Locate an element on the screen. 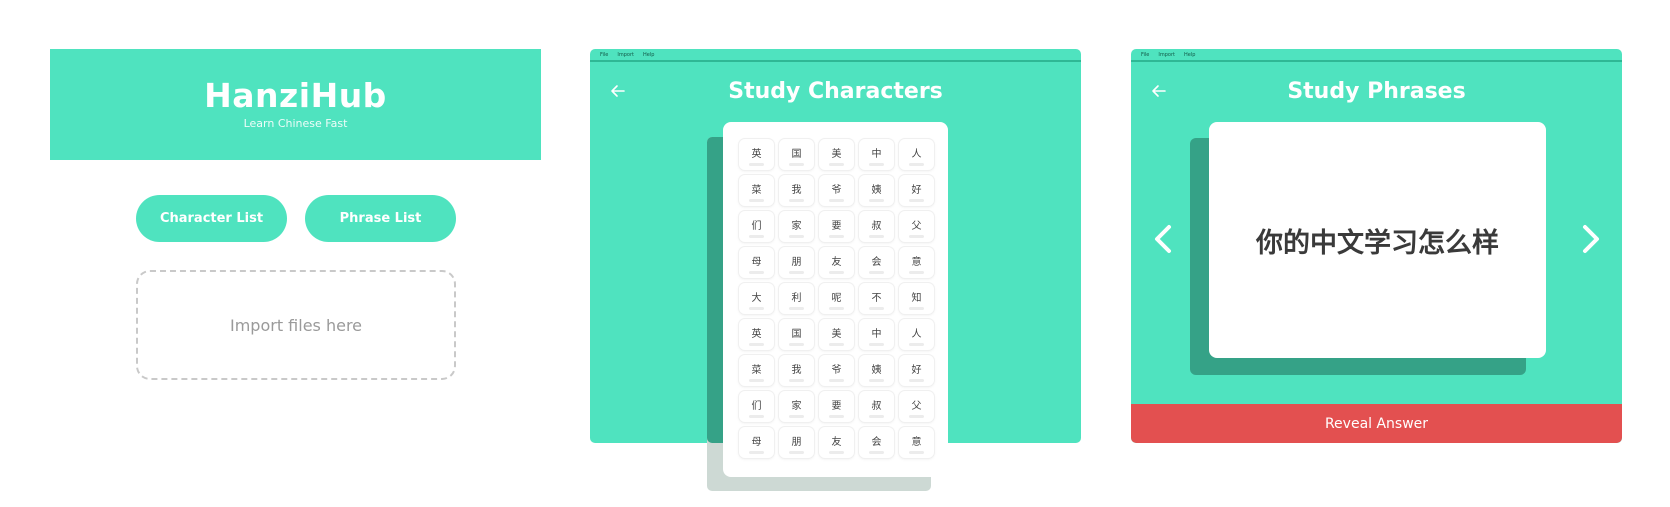 The image size is (1670, 507). phrase-flashcard: 你的中文学习怎么样 is located at coordinates (1377, 240).